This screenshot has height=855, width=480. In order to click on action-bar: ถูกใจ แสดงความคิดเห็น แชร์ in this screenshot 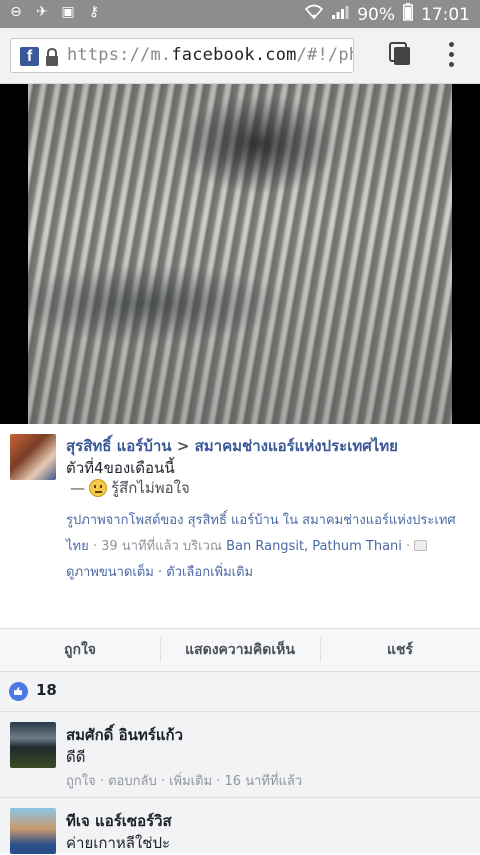, I will do `click(240, 650)`.